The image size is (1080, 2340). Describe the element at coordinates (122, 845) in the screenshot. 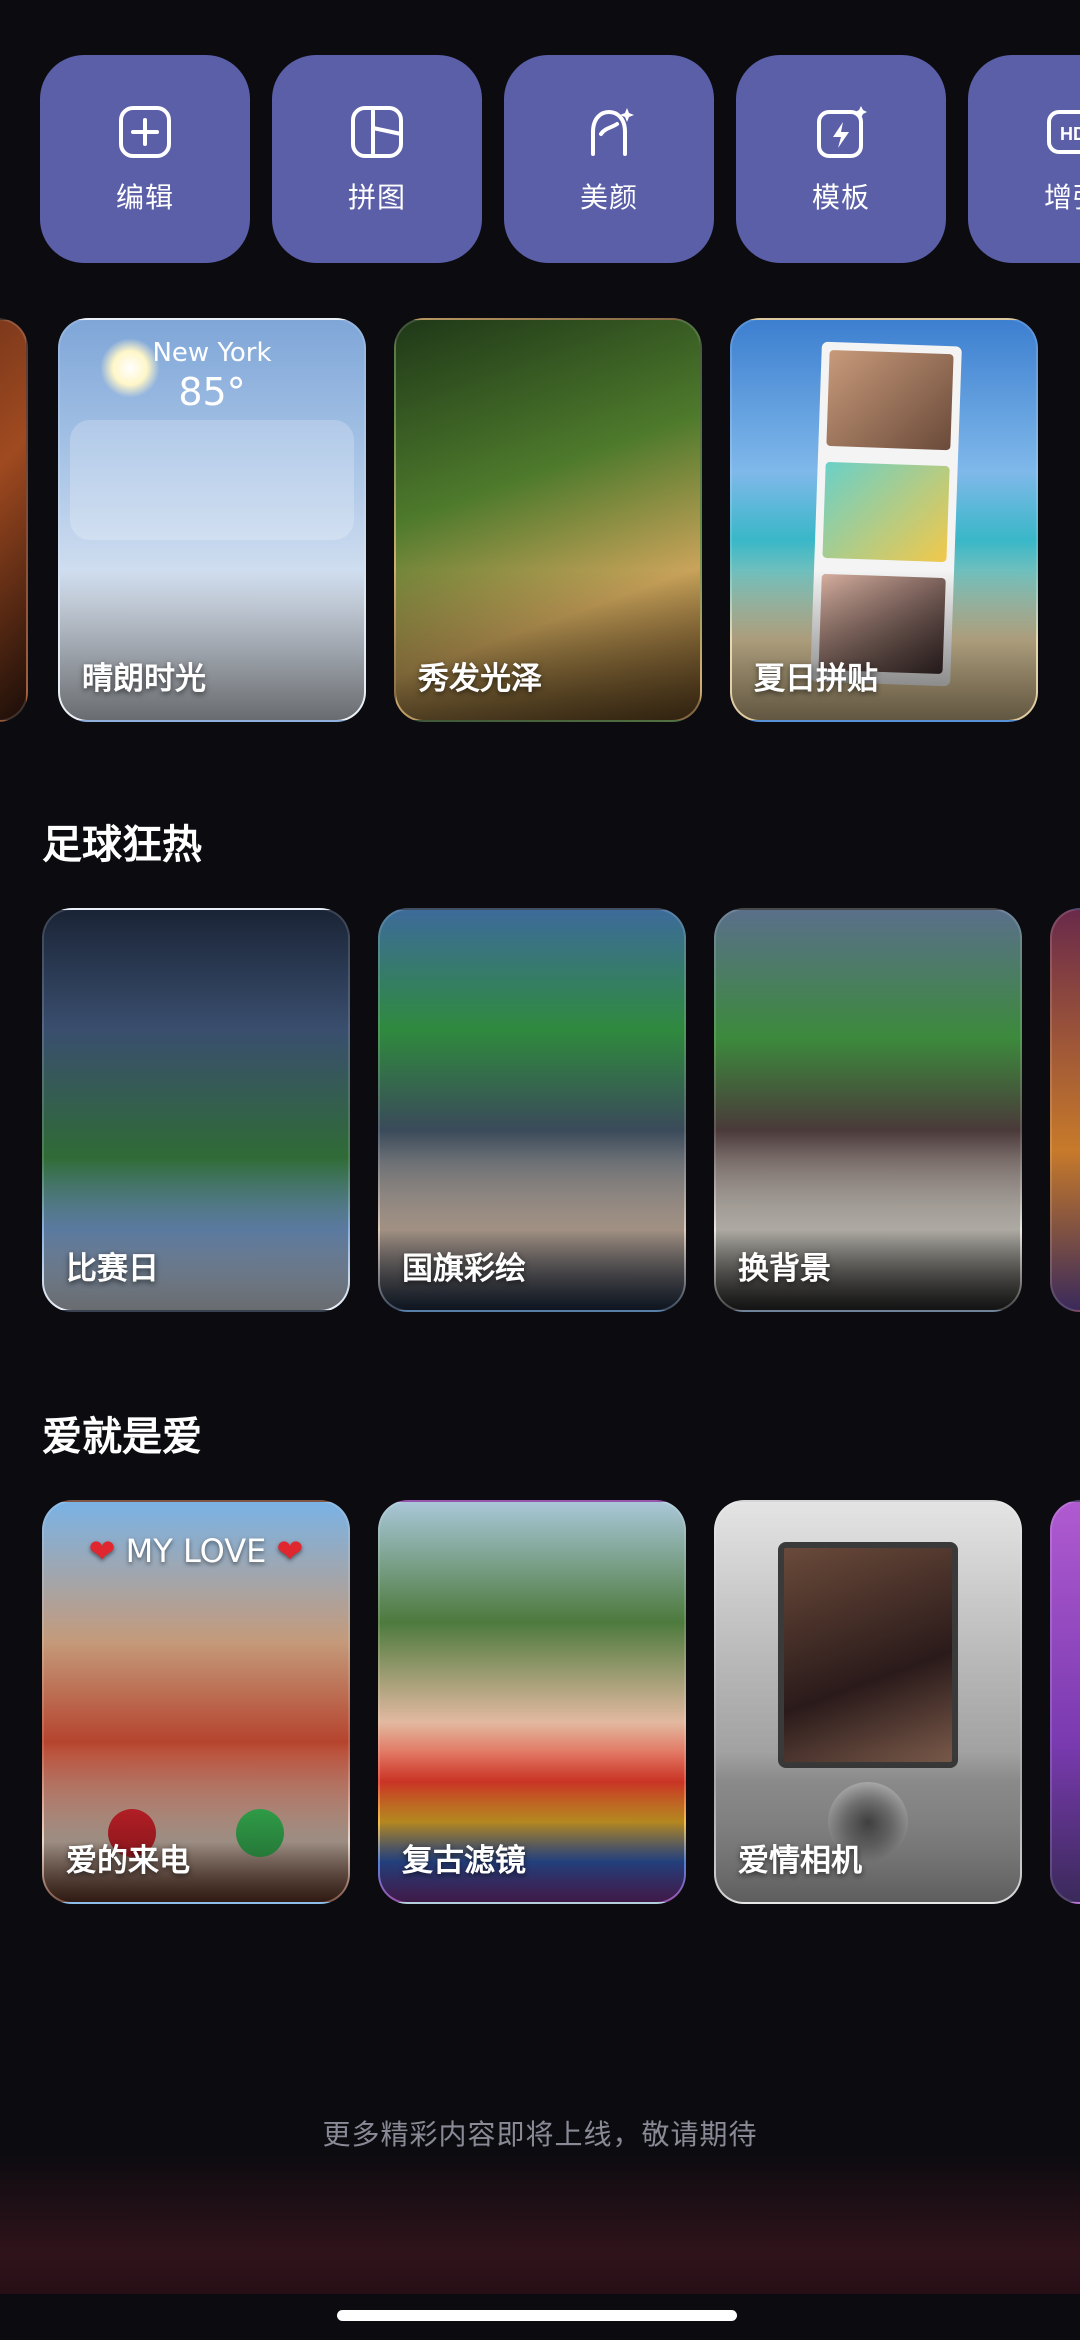

I see `section-title-football: 足球狂热` at that location.